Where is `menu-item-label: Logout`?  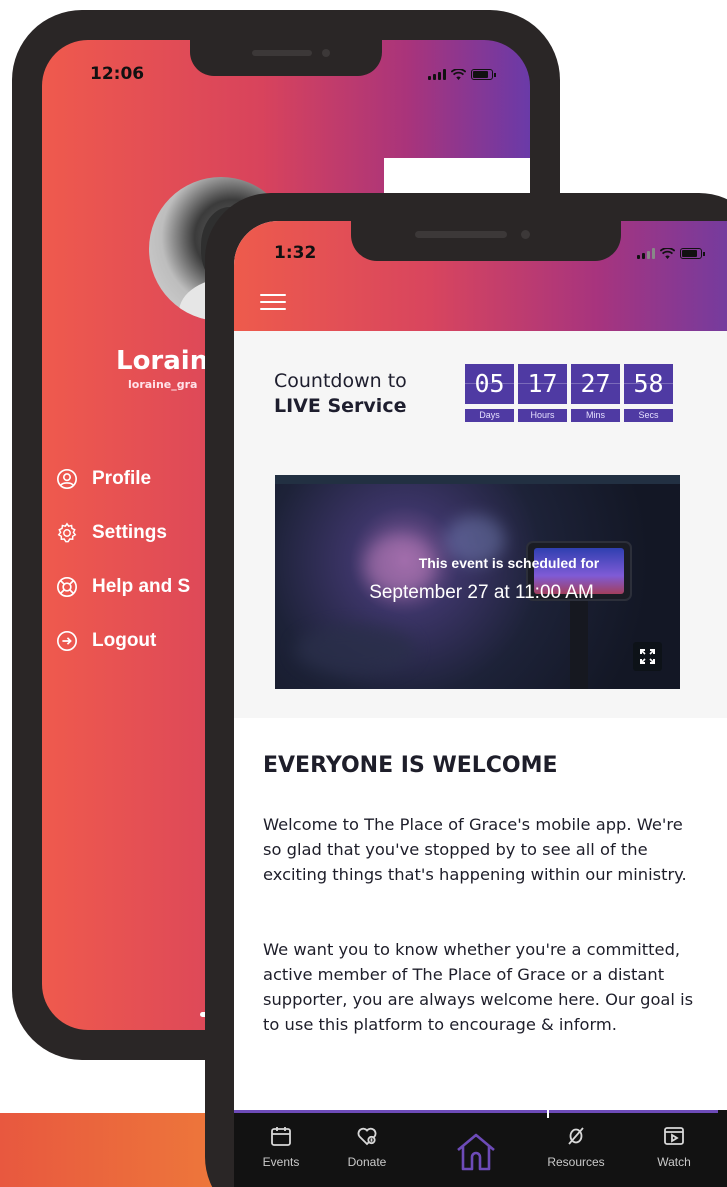
menu-item-label: Logout is located at coordinates (124, 640).